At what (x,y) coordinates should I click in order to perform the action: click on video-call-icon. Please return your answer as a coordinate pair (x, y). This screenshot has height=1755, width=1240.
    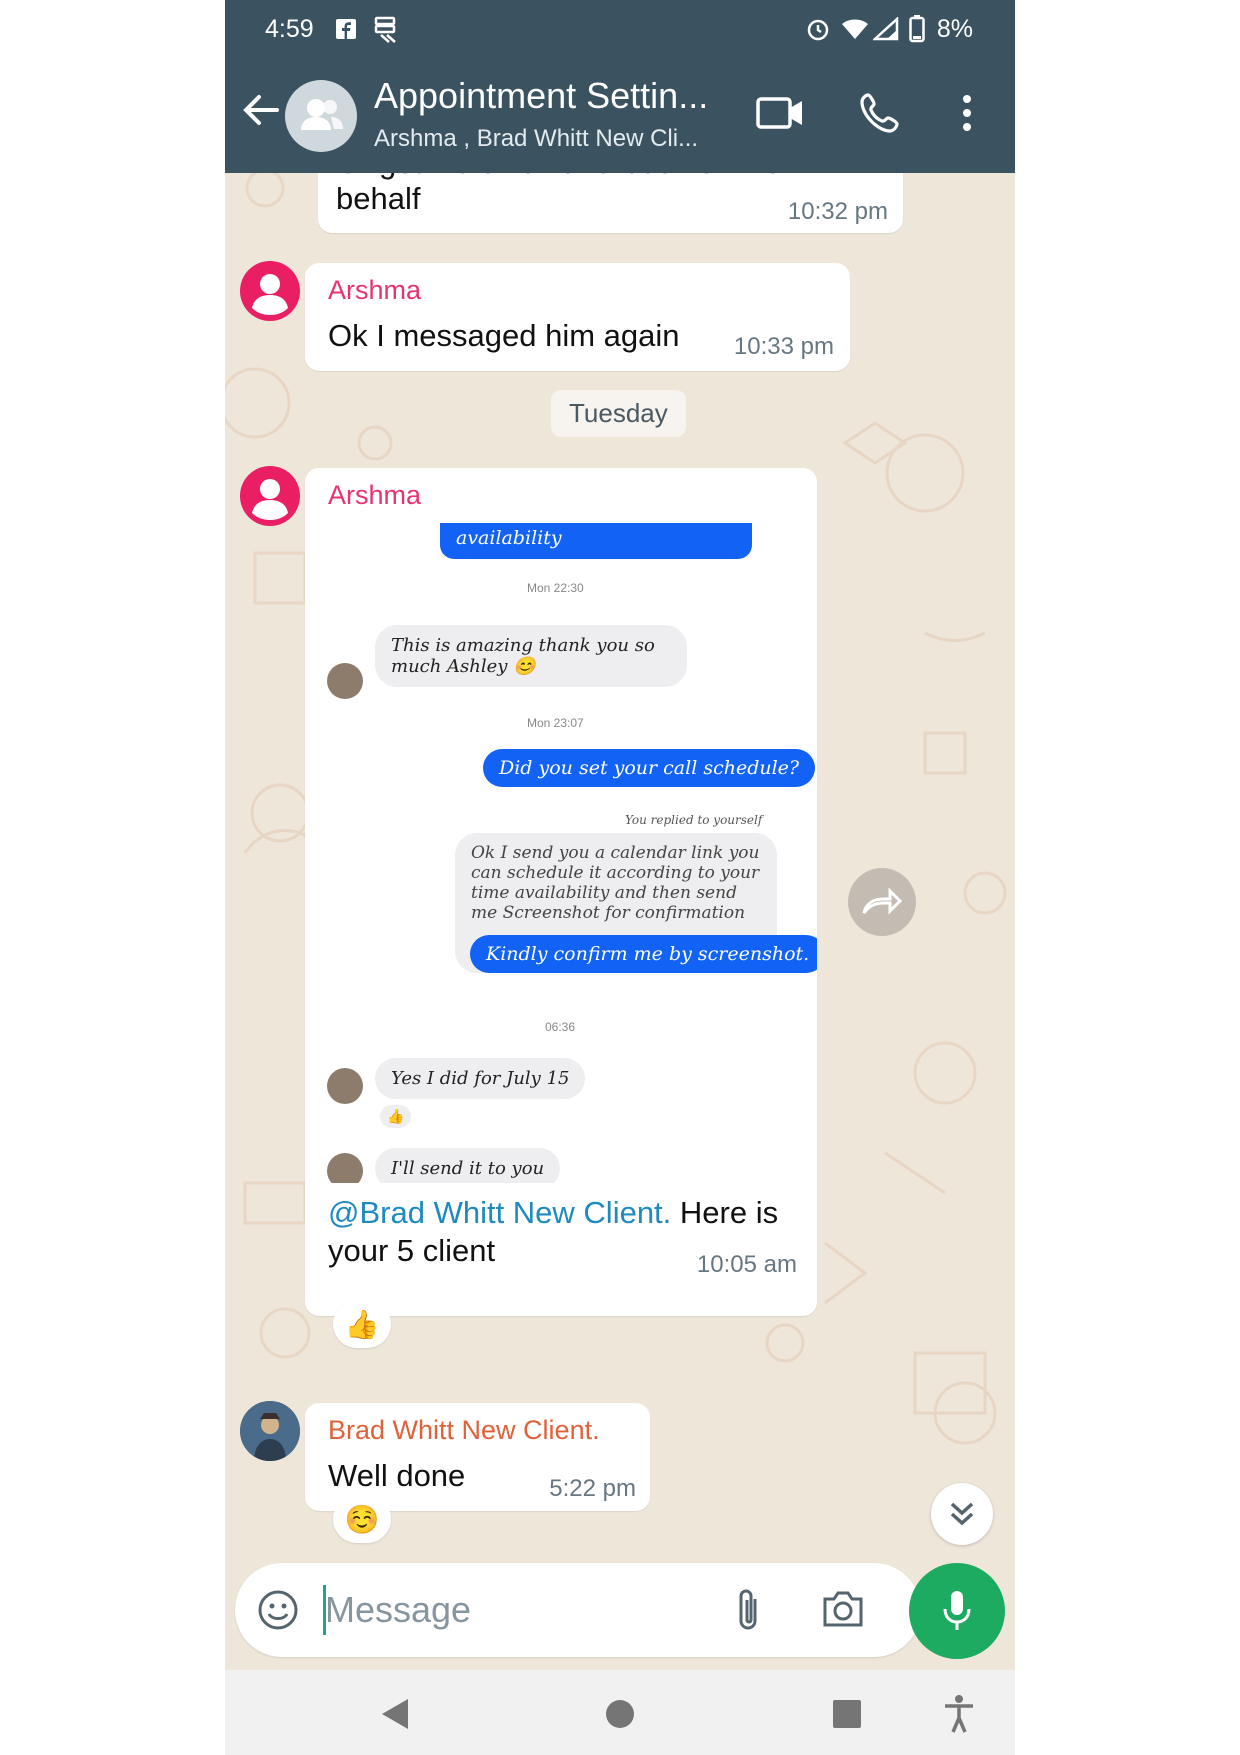
    Looking at the image, I should click on (780, 113).